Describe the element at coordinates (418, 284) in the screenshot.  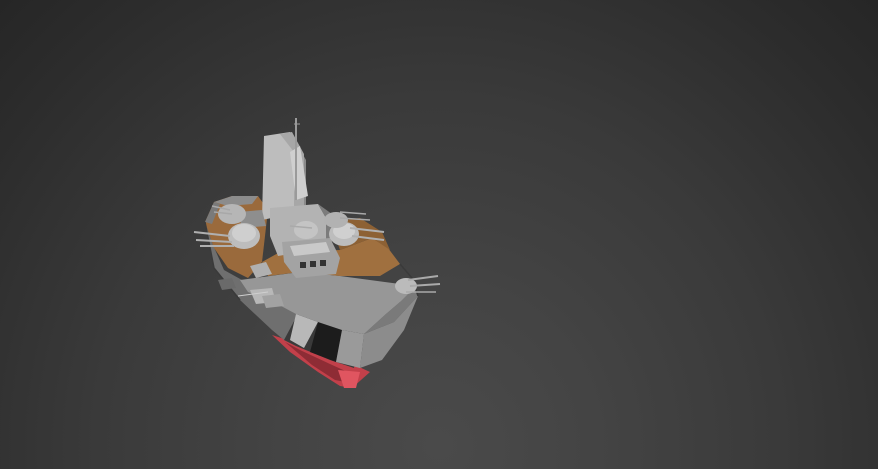
I see `turret-bow` at that location.